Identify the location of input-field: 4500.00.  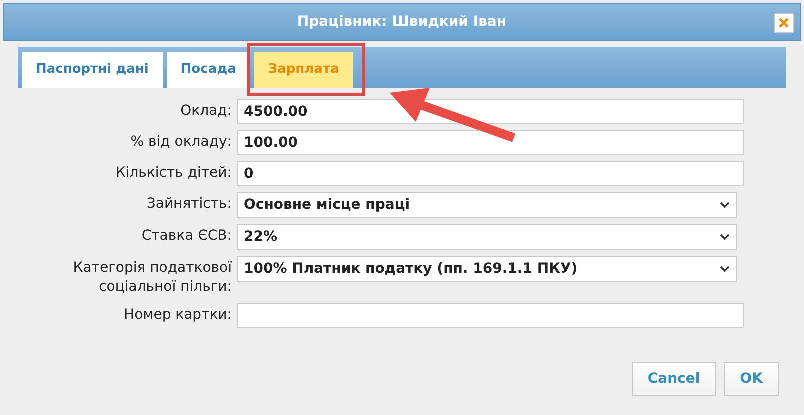
(490, 111).